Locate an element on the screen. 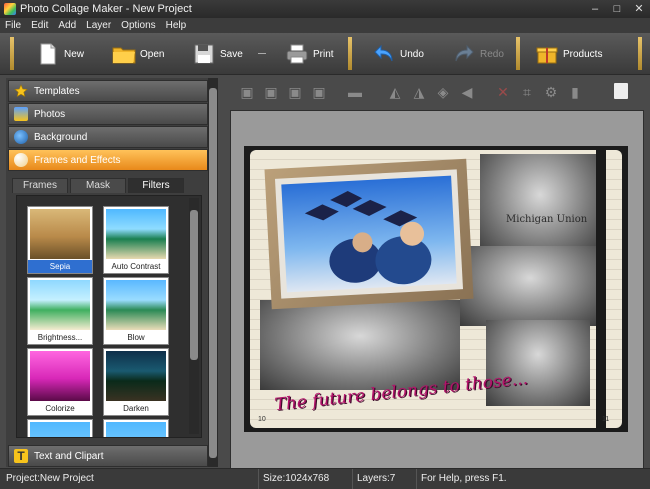 Image resolution: width=650 pixels, height=489 pixels. save-dropdown-arrow is located at coordinates (262, 53).